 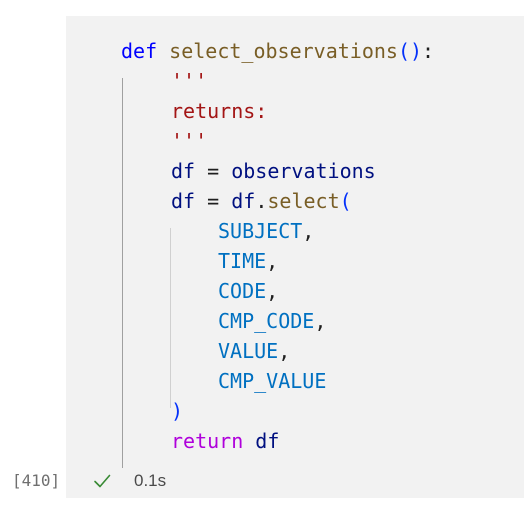 I want to click on code-line-13: ), so click(x=177, y=411).